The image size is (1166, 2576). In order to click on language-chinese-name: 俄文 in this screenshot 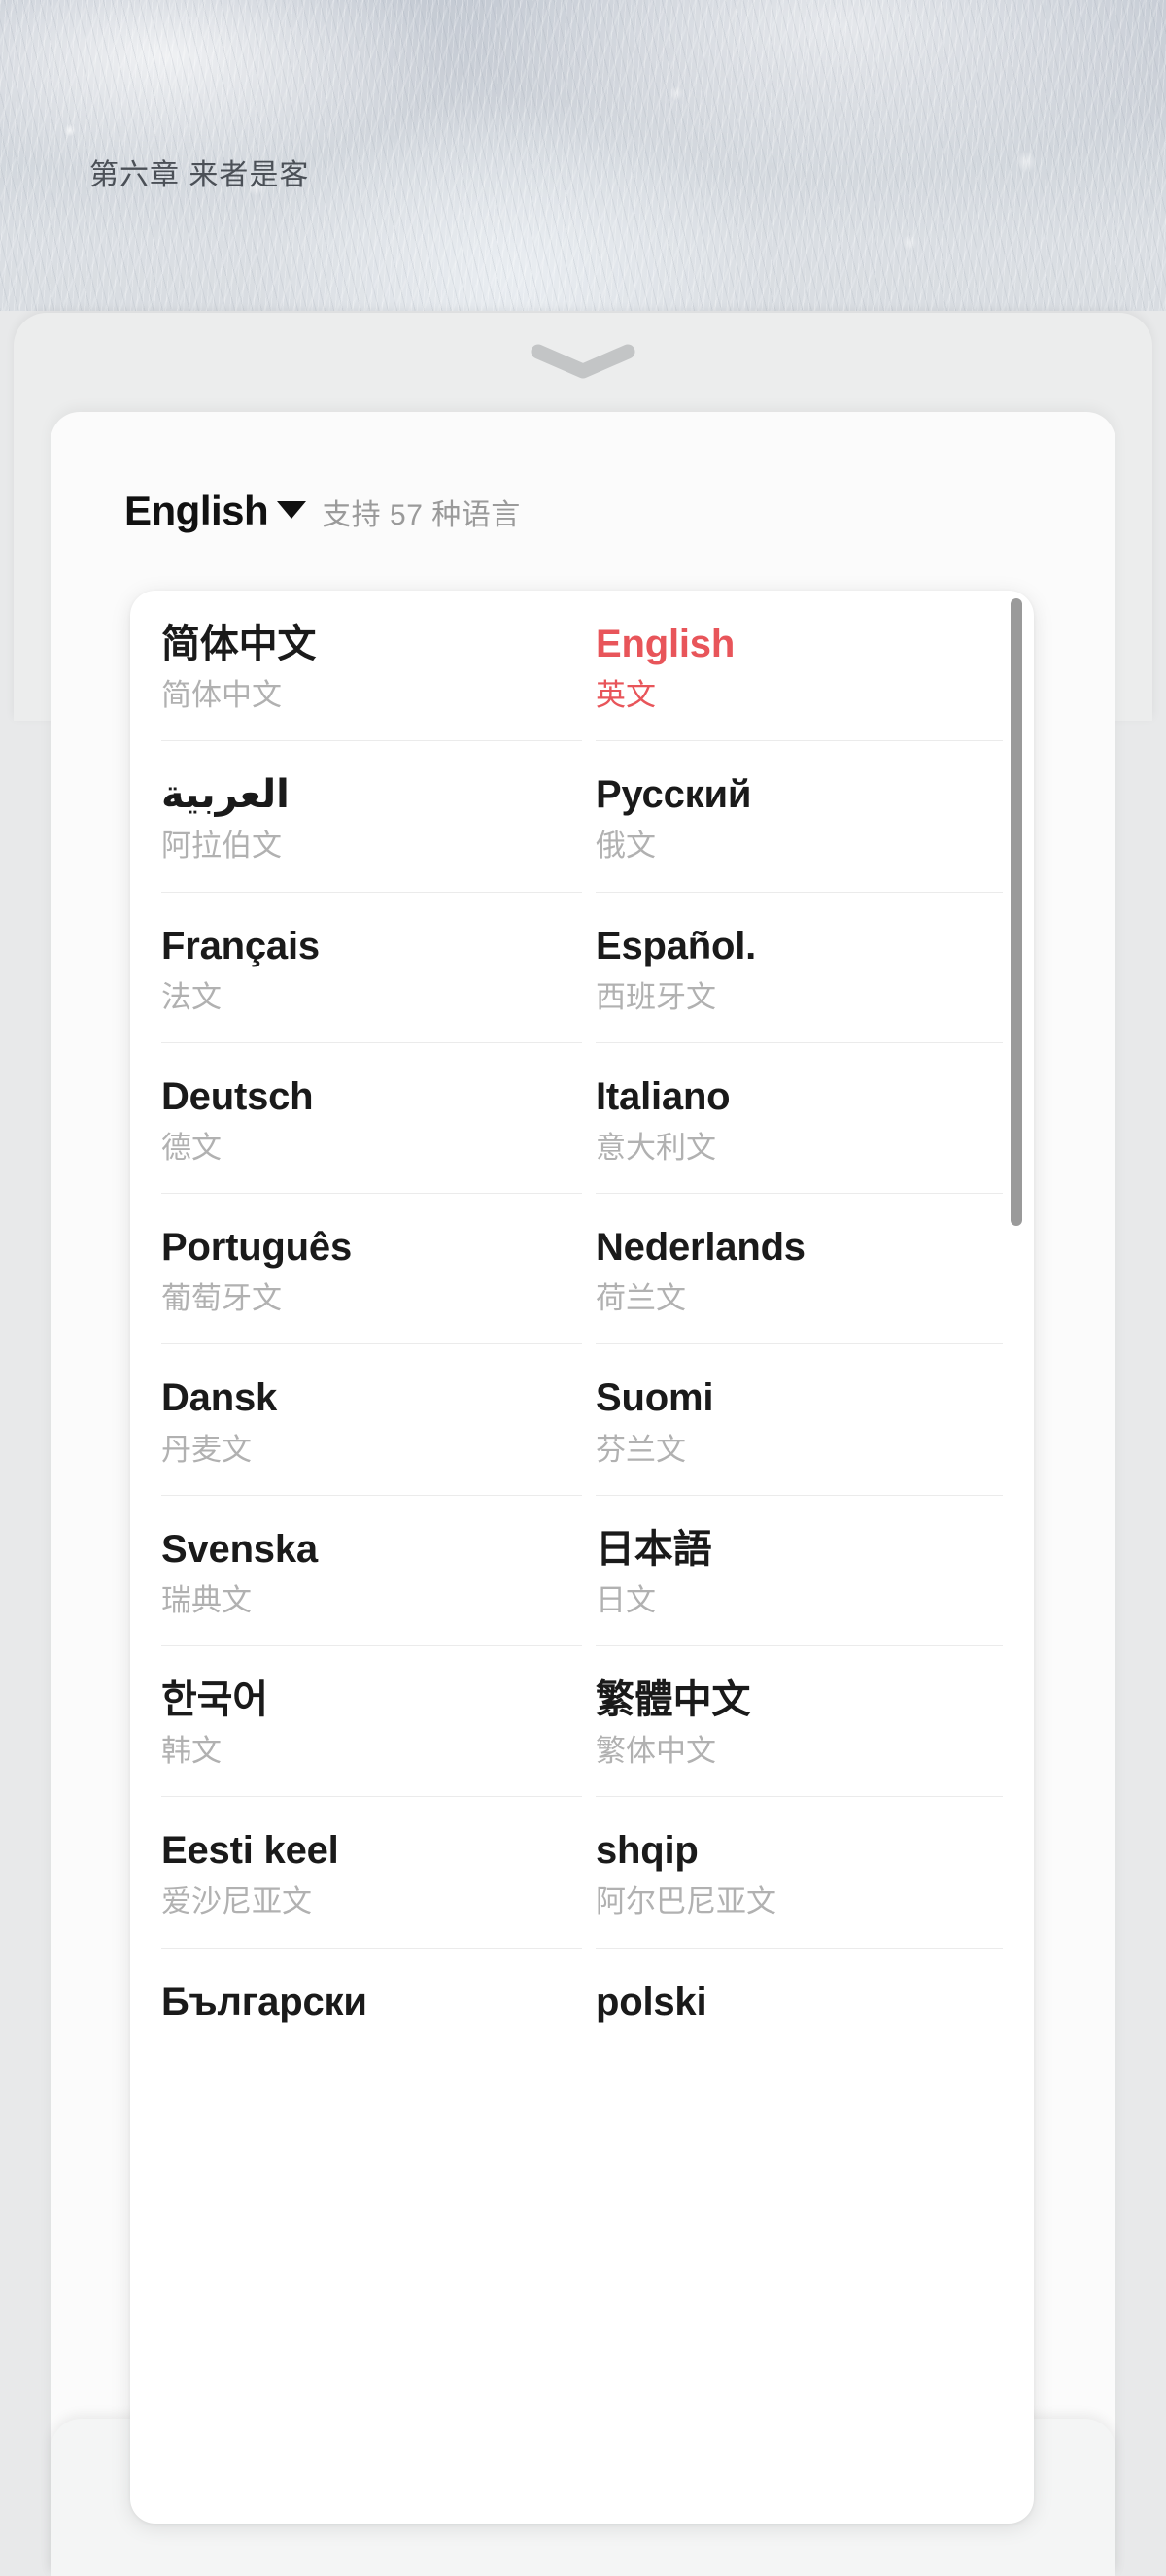, I will do `click(626, 846)`.